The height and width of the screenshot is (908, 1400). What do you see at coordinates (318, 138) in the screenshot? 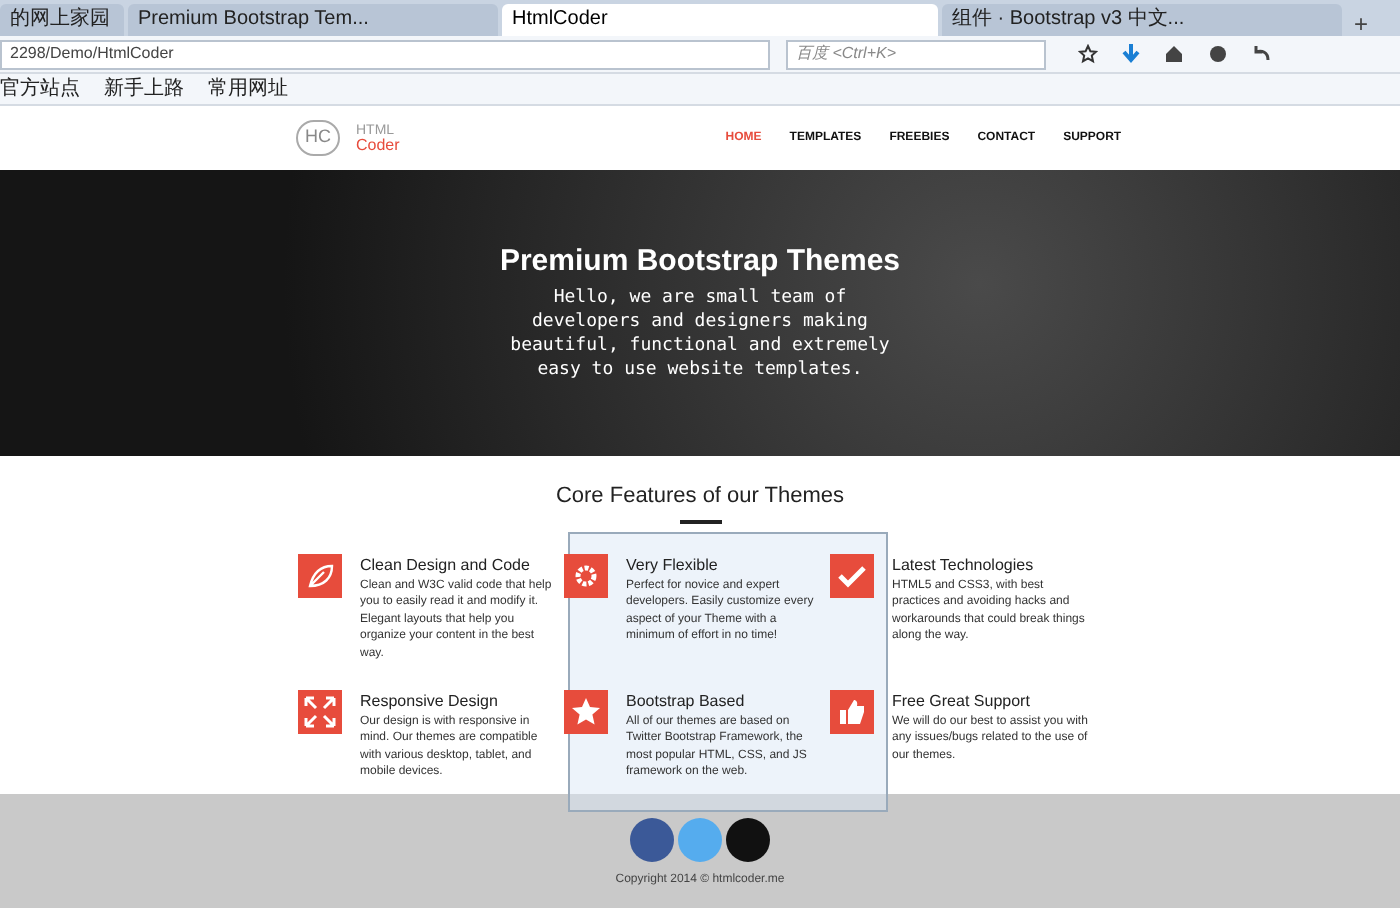
I see `logo-mark: HC` at bounding box center [318, 138].